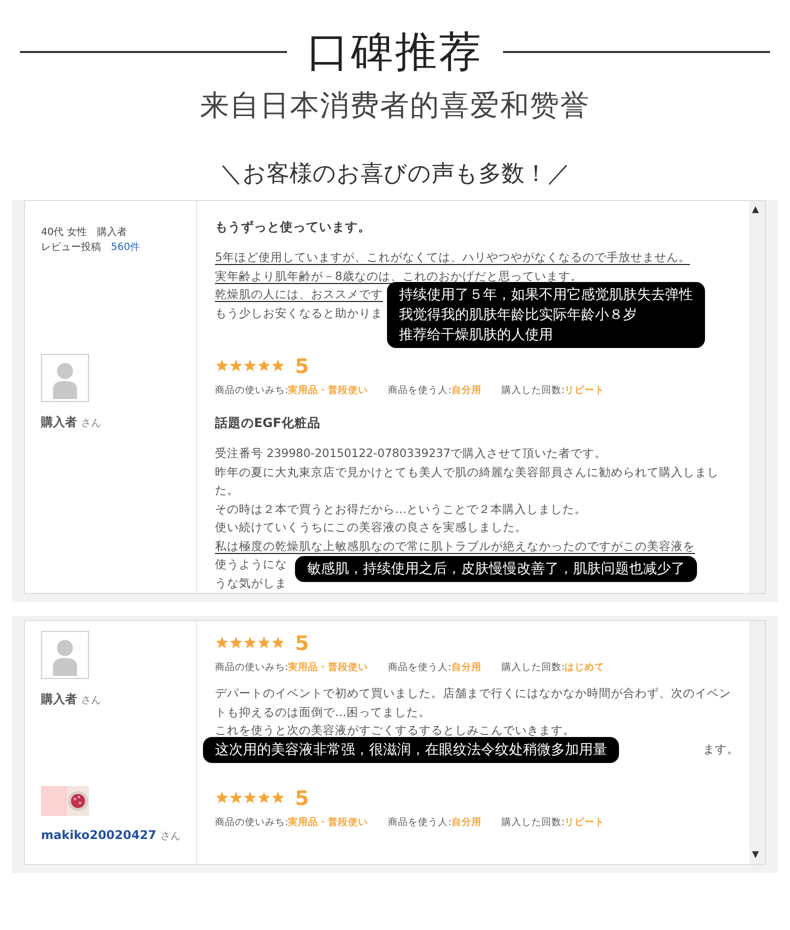  Describe the element at coordinates (473, 702) in the screenshot. I see `review-text: デパートのイベントで初めて買いました。店舗まで行くにはなかなか時間が合わず、次のイベントも抑えるのは面倒で…困ってました。` at that location.